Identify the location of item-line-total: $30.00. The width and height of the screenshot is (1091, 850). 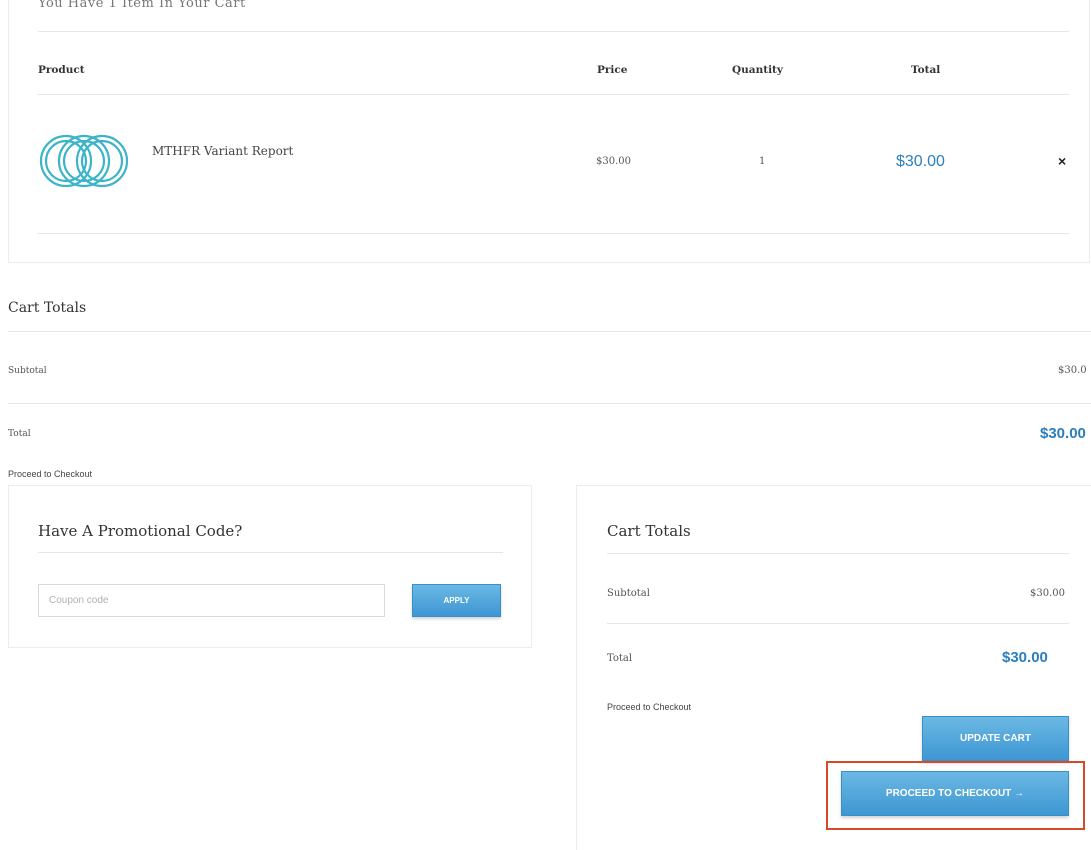
(920, 161).